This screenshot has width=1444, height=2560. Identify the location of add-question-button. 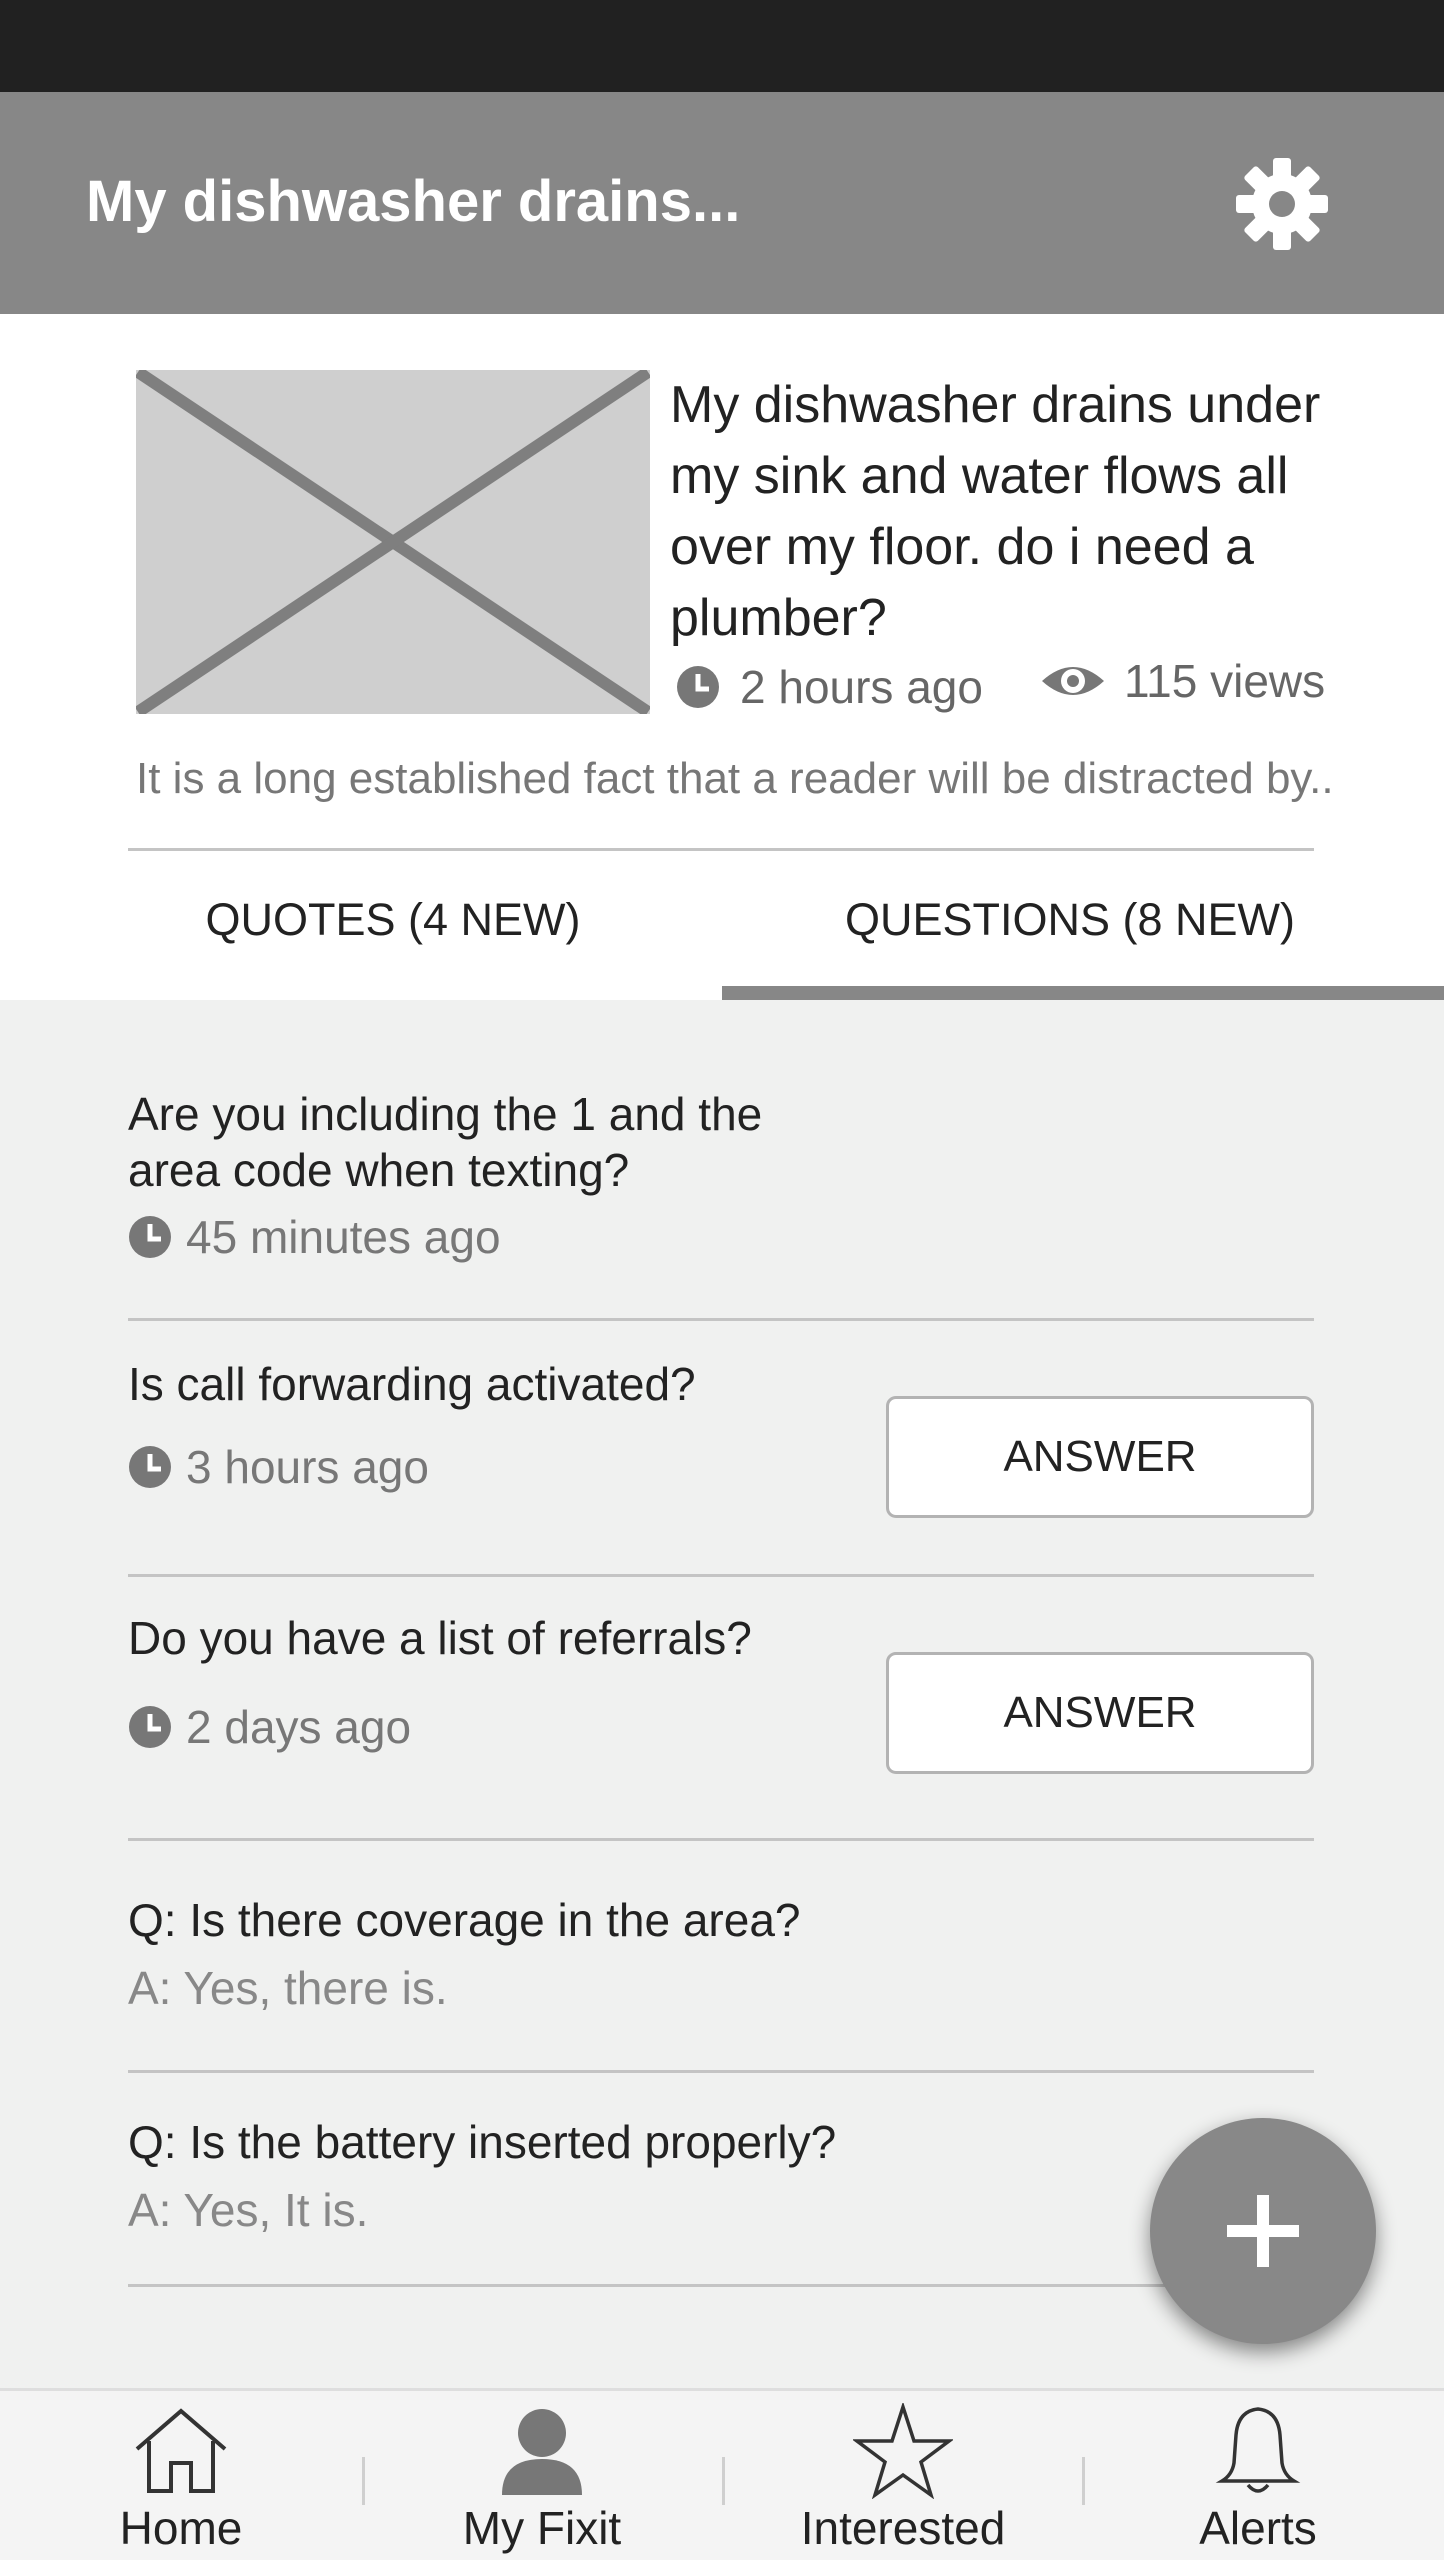
(1263, 2231).